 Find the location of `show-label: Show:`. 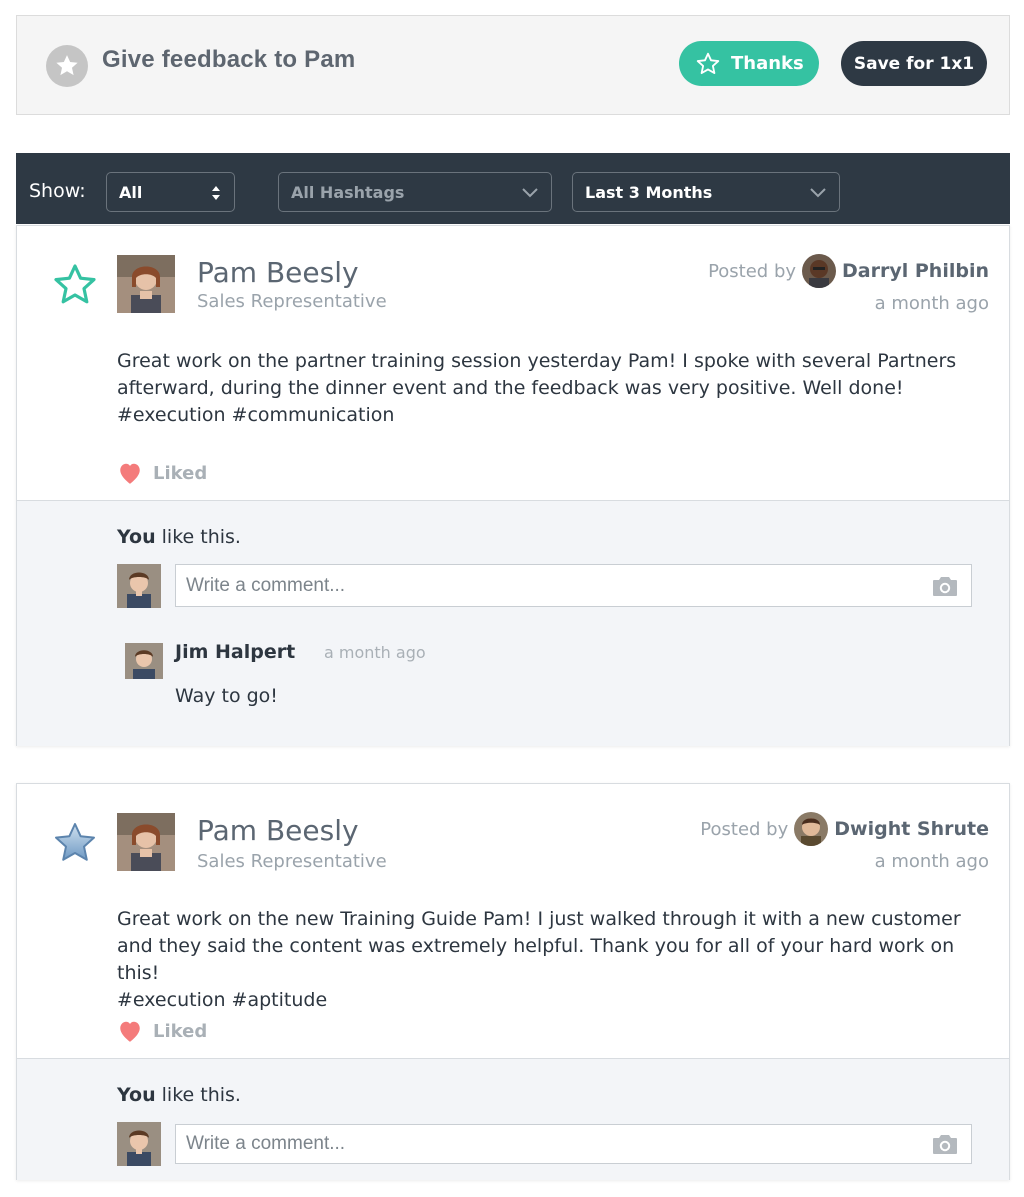

show-label: Show: is located at coordinates (57, 191).